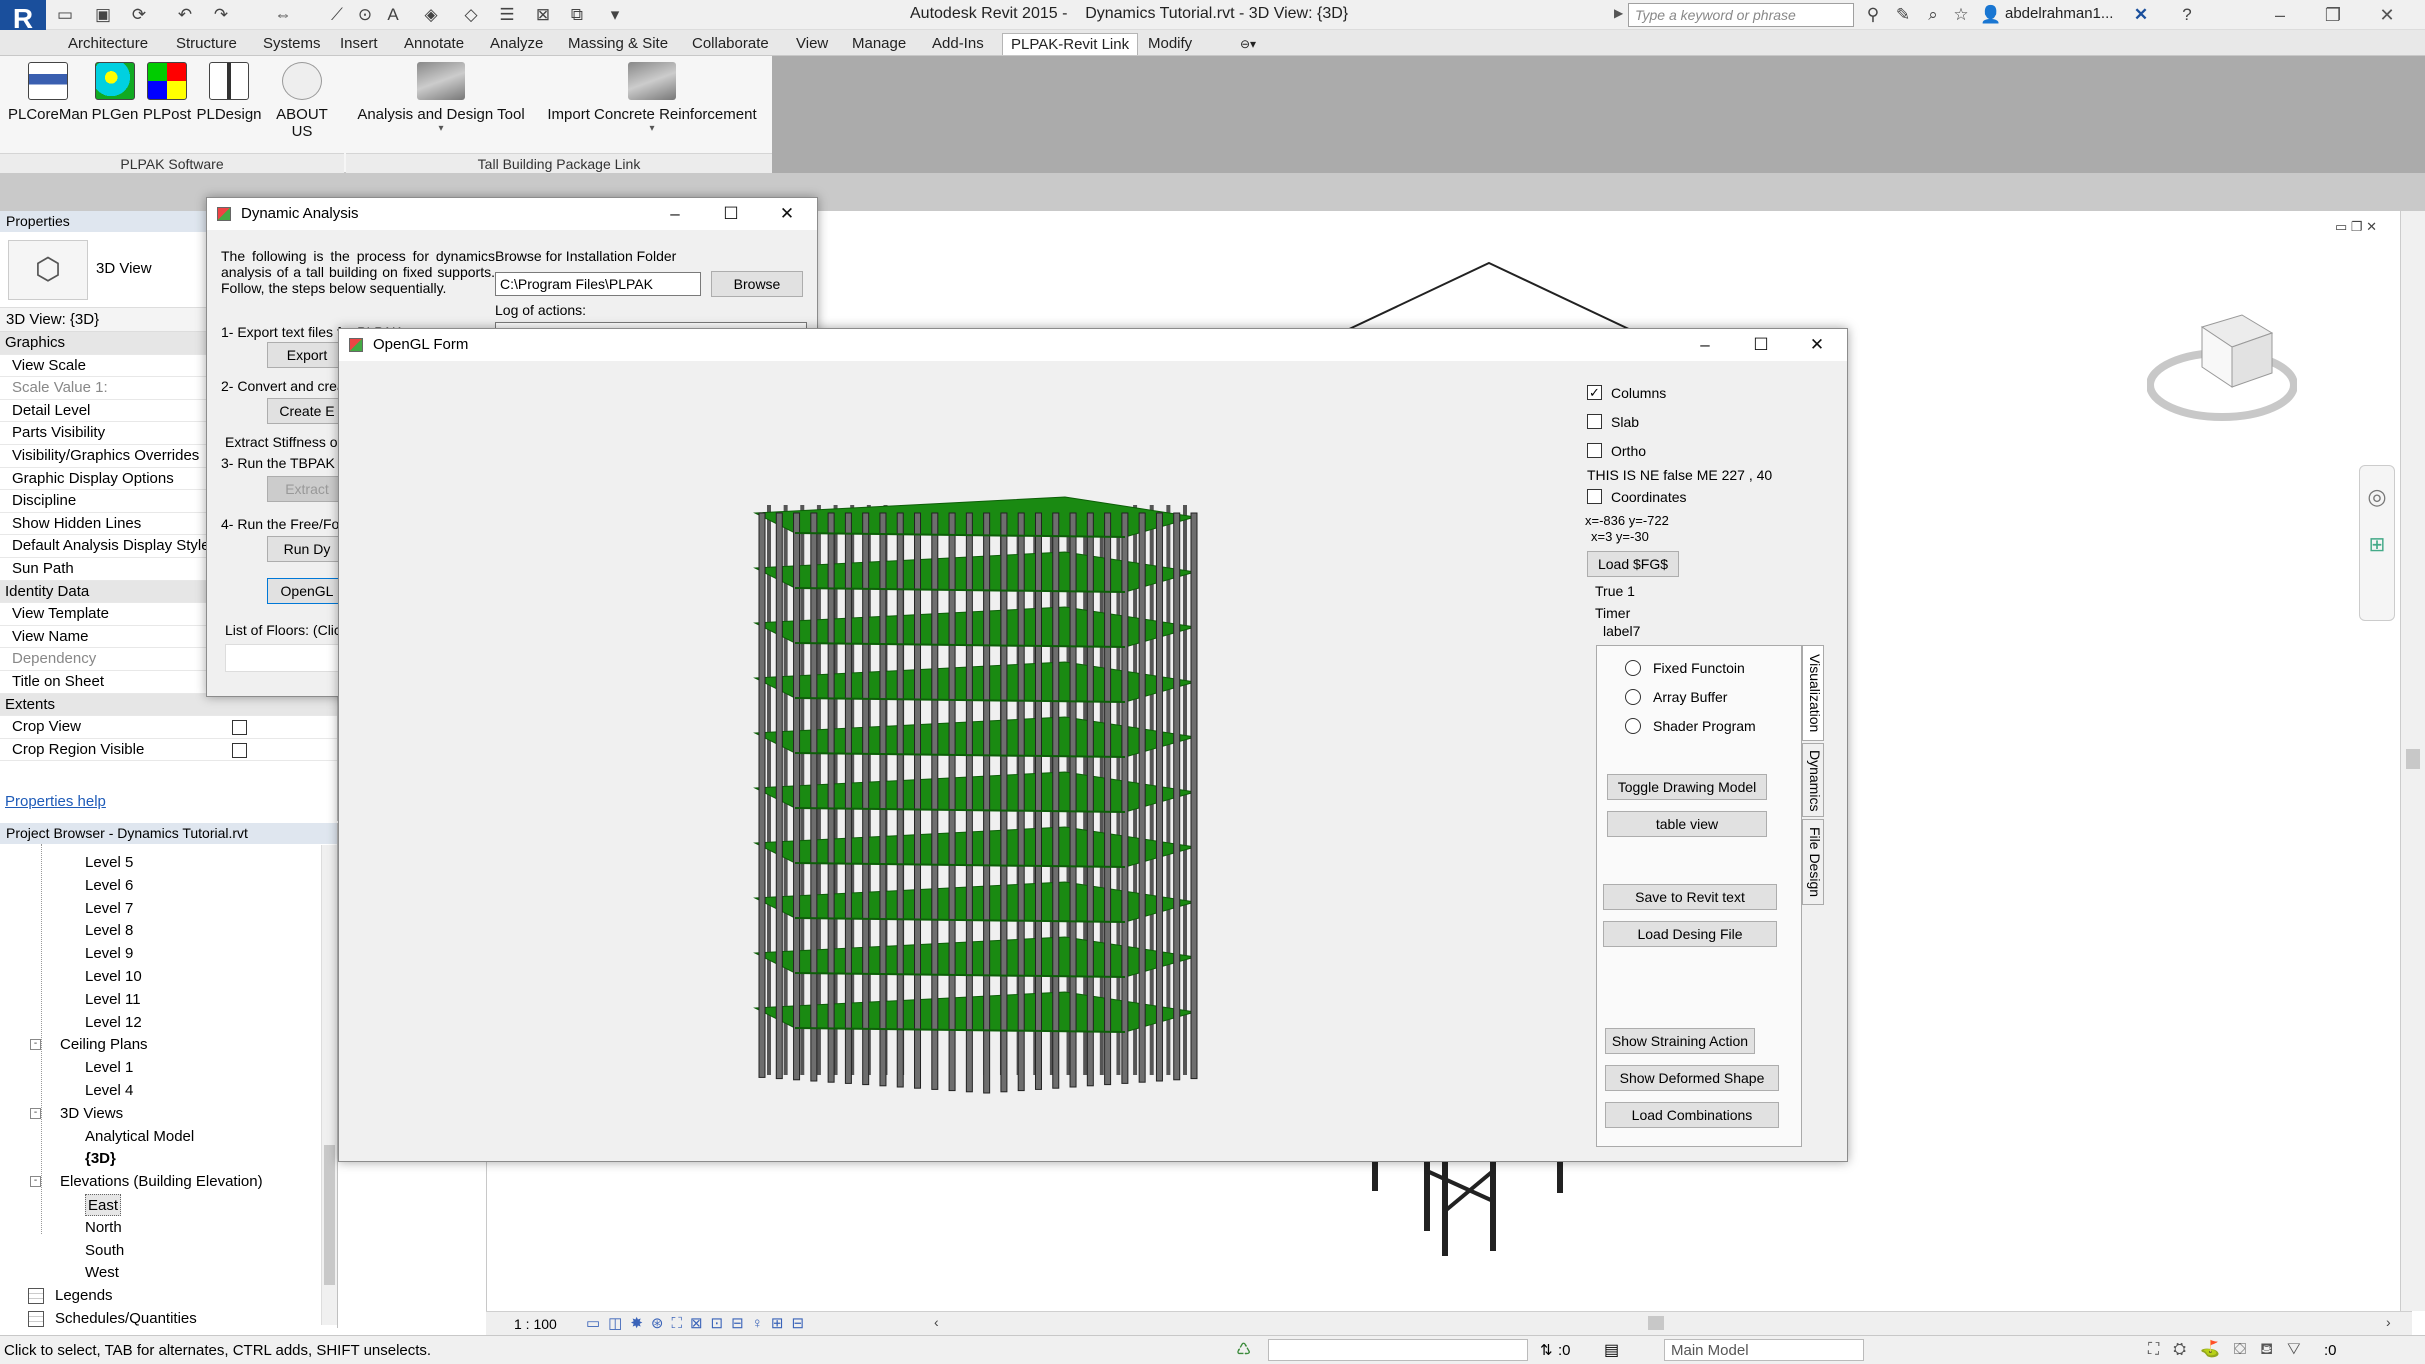 The height and width of the screenshot is (1364, 2425). I want to click on workset-dropdown, so click(1398, 1350).